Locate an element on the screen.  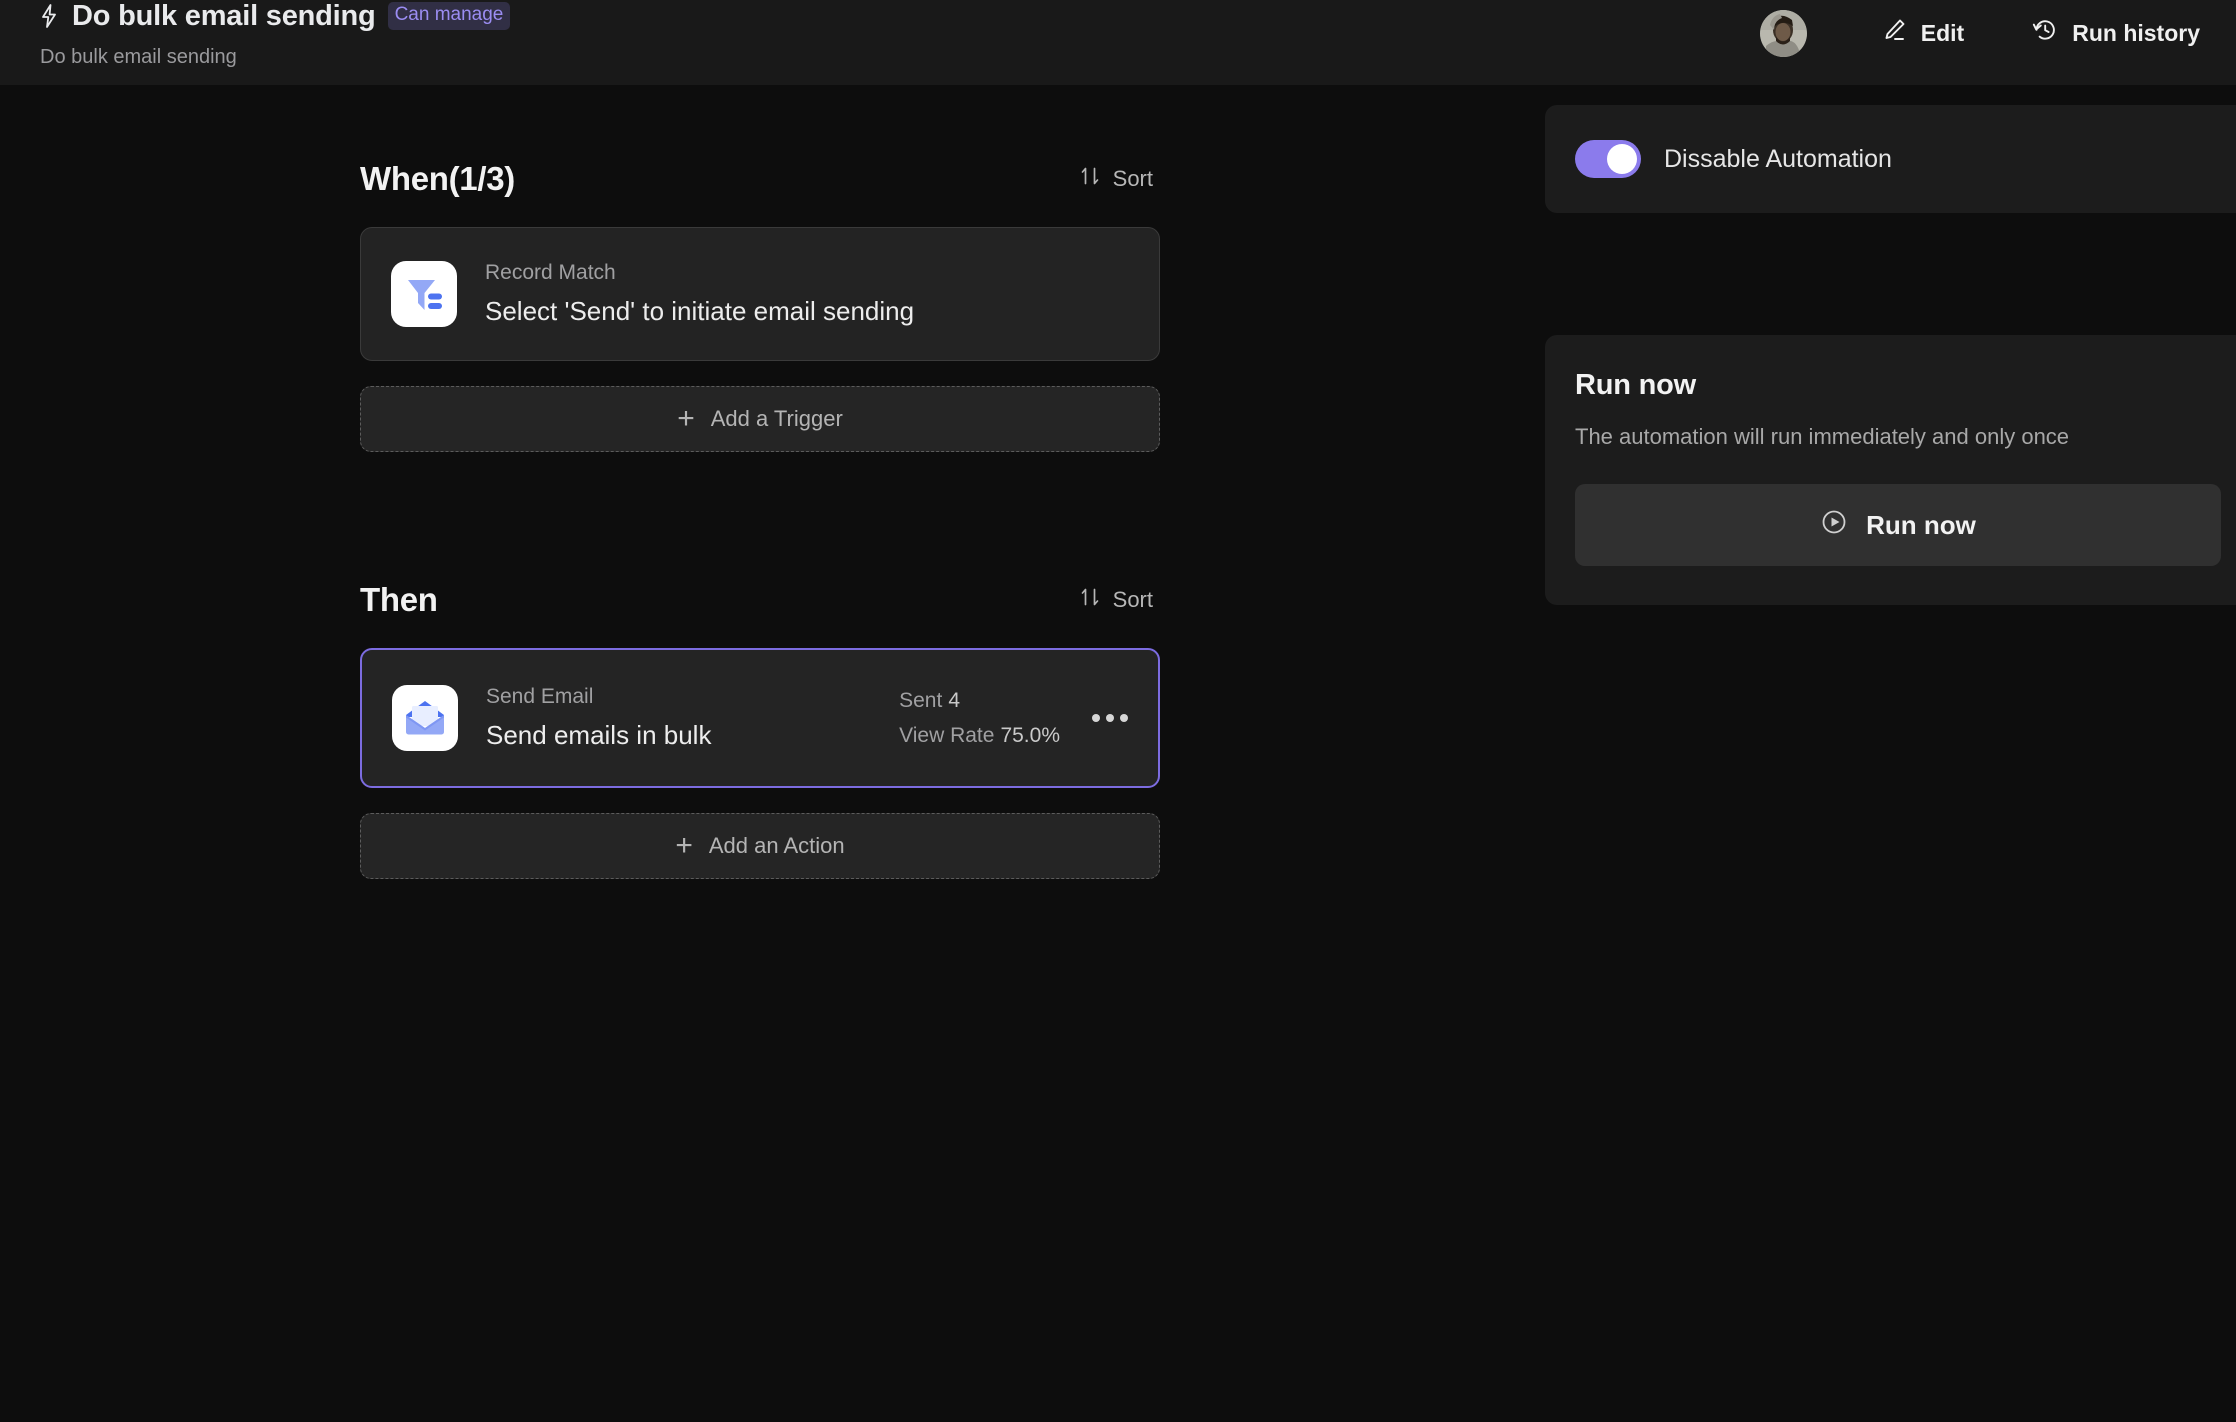
trigger-card-kicker: Record Match is located at coordinates (550, 272).